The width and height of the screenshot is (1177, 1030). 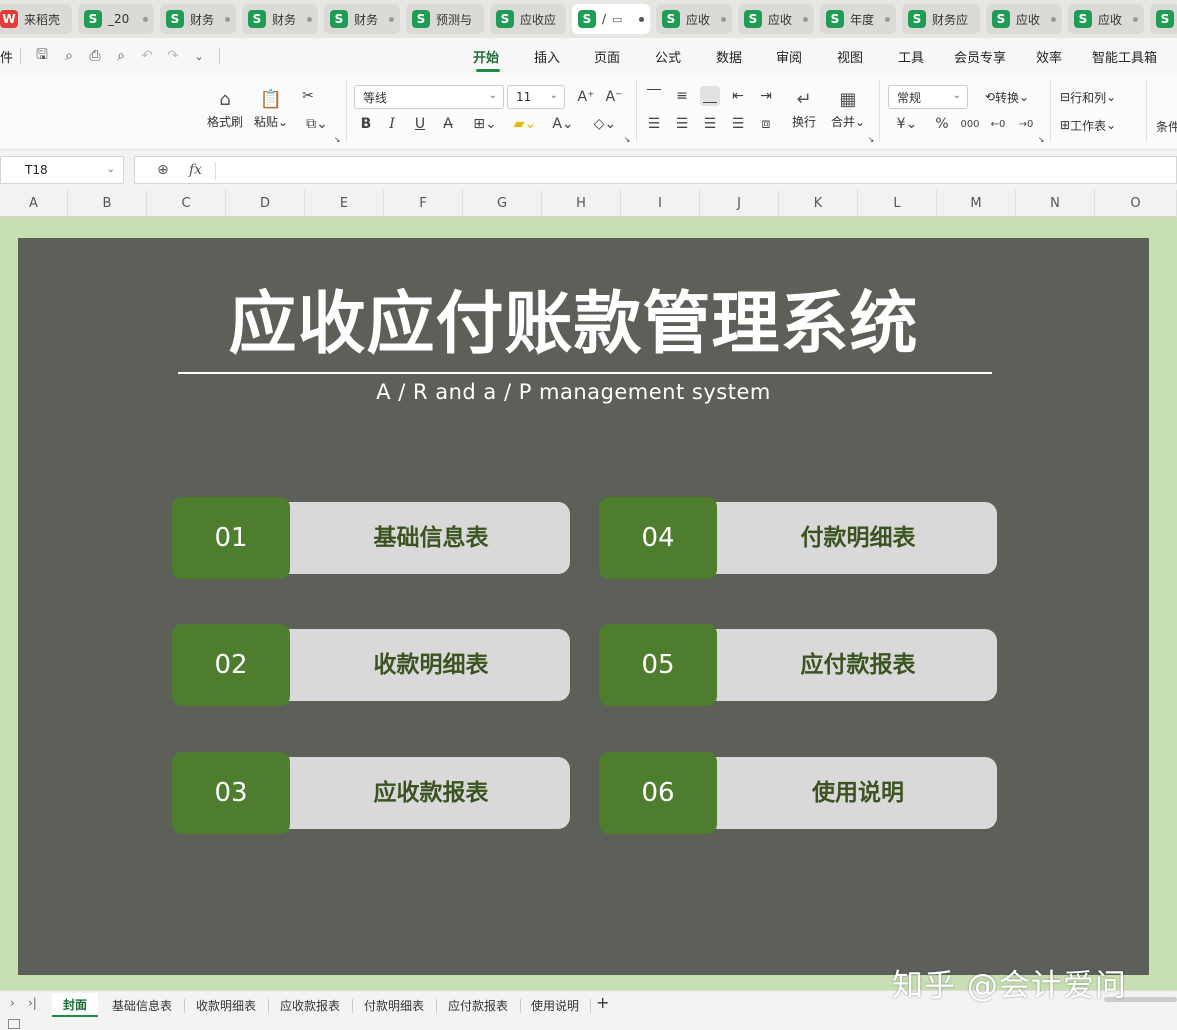 I want to click on font-color-icon: A⌄, so click(x=563, y=124).